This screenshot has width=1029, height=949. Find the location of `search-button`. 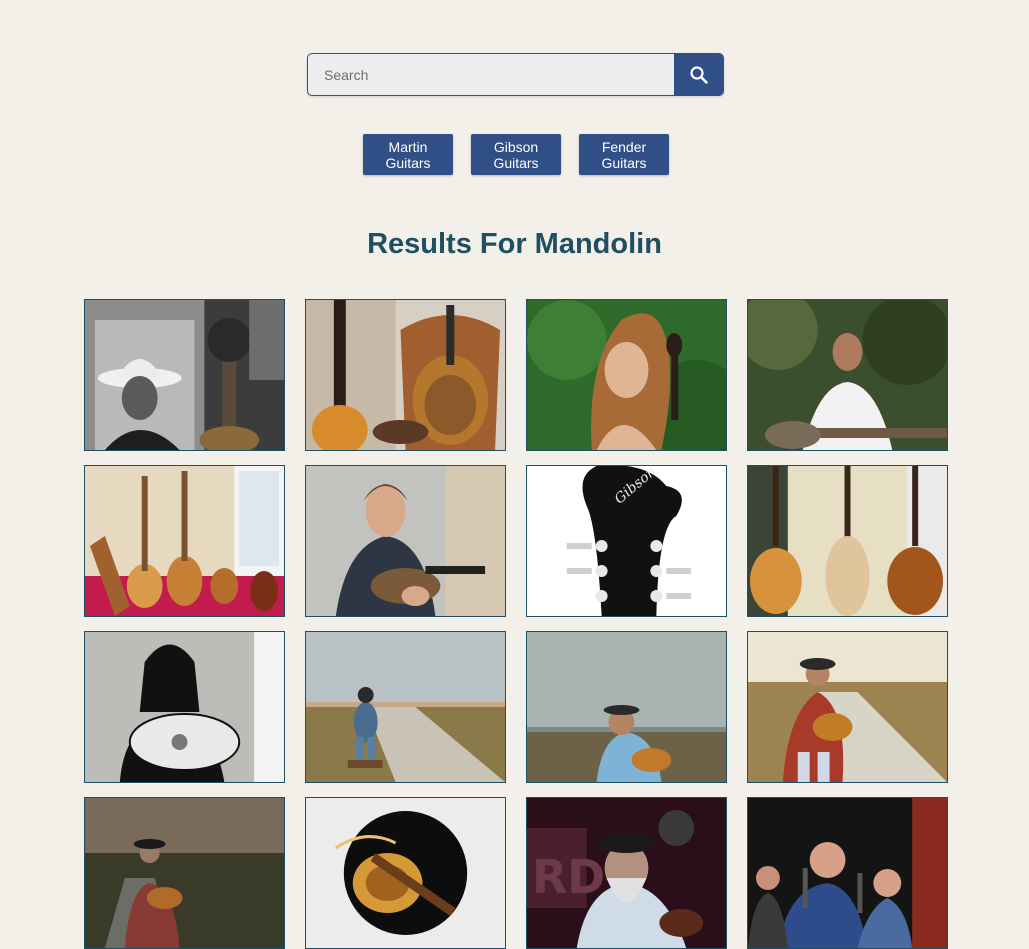

search-button is located at coordinates (698, 74).